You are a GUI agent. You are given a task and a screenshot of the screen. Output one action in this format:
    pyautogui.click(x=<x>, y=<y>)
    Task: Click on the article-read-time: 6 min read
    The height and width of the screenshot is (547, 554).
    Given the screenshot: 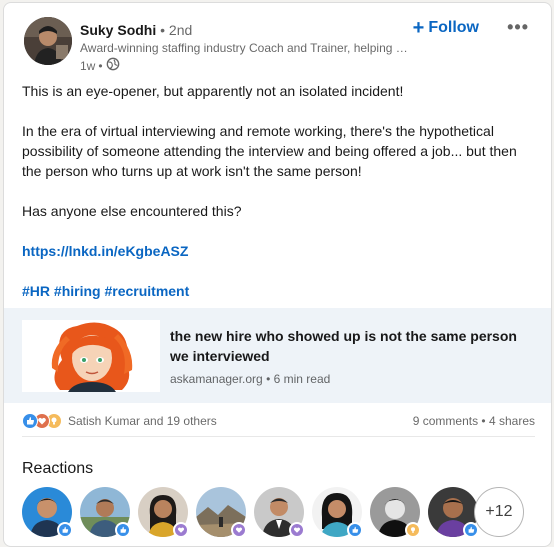 What is the action you would take?
    pyautogui.click(x=302, y=379)
    